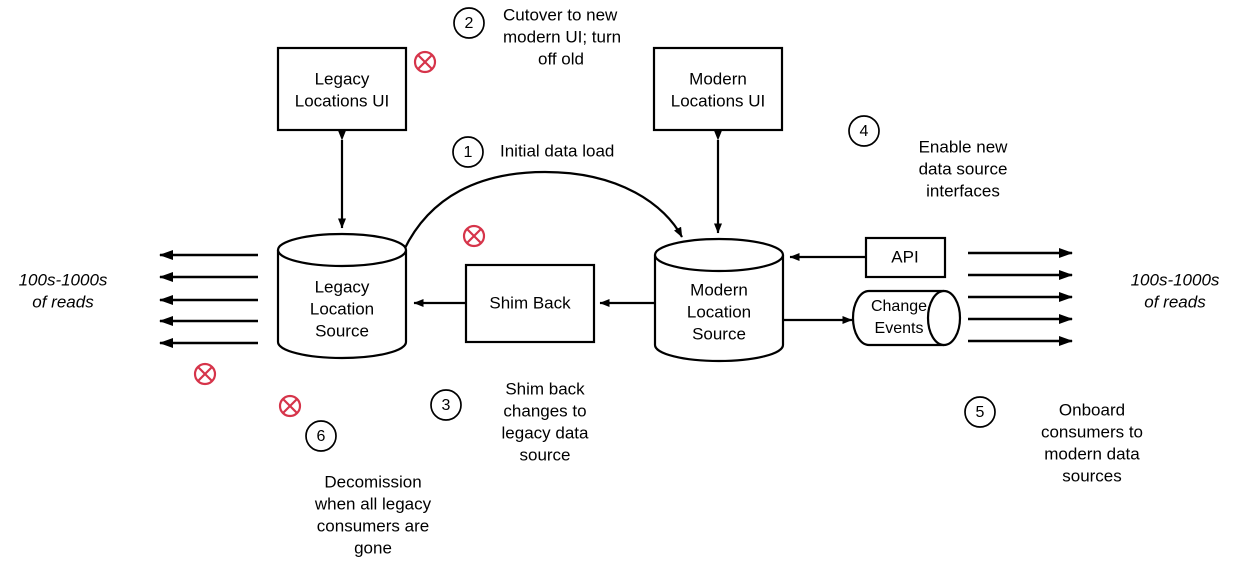  I want to click on step-4-text-line3: interfaces, so click(963, 190).